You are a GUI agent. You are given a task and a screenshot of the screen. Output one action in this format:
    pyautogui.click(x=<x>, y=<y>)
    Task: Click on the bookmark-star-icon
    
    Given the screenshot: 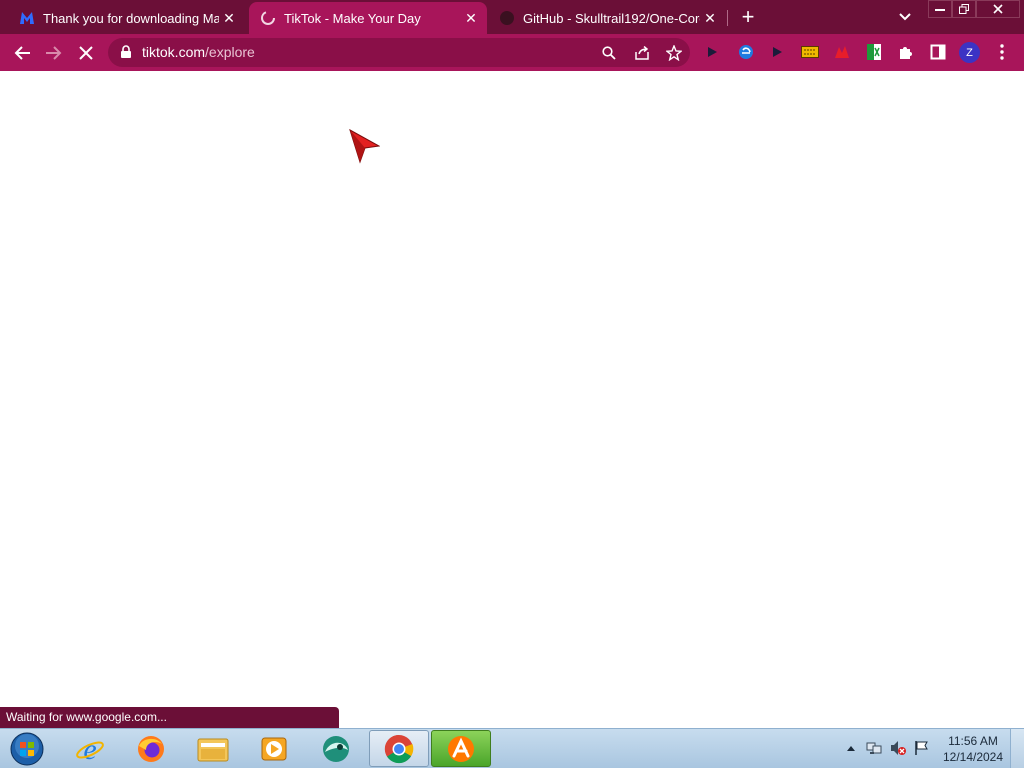 What is the action you would take?
    pyautogui.click(x=674, y=53)
    